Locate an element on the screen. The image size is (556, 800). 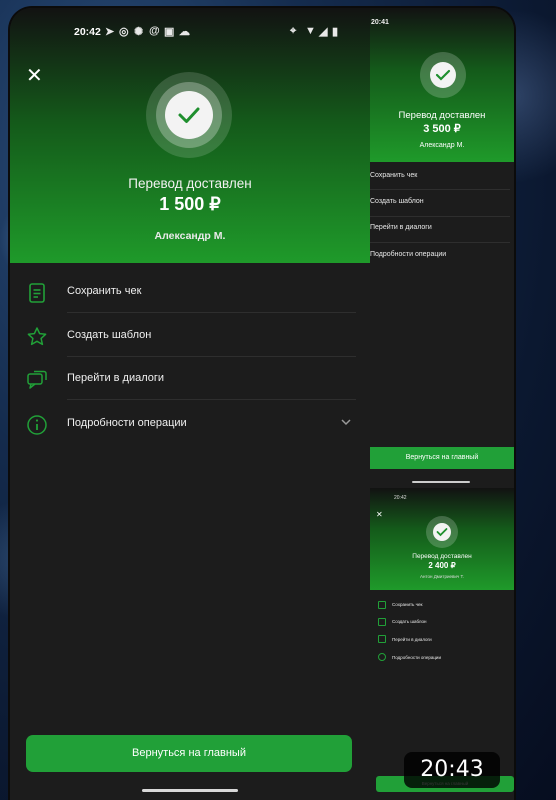
status-bar: 20:42 ➤ ◎ ✺ @ ▣ ☁ ⌖ ▼ ◢ ▮ is located at coordinates (190, 33).